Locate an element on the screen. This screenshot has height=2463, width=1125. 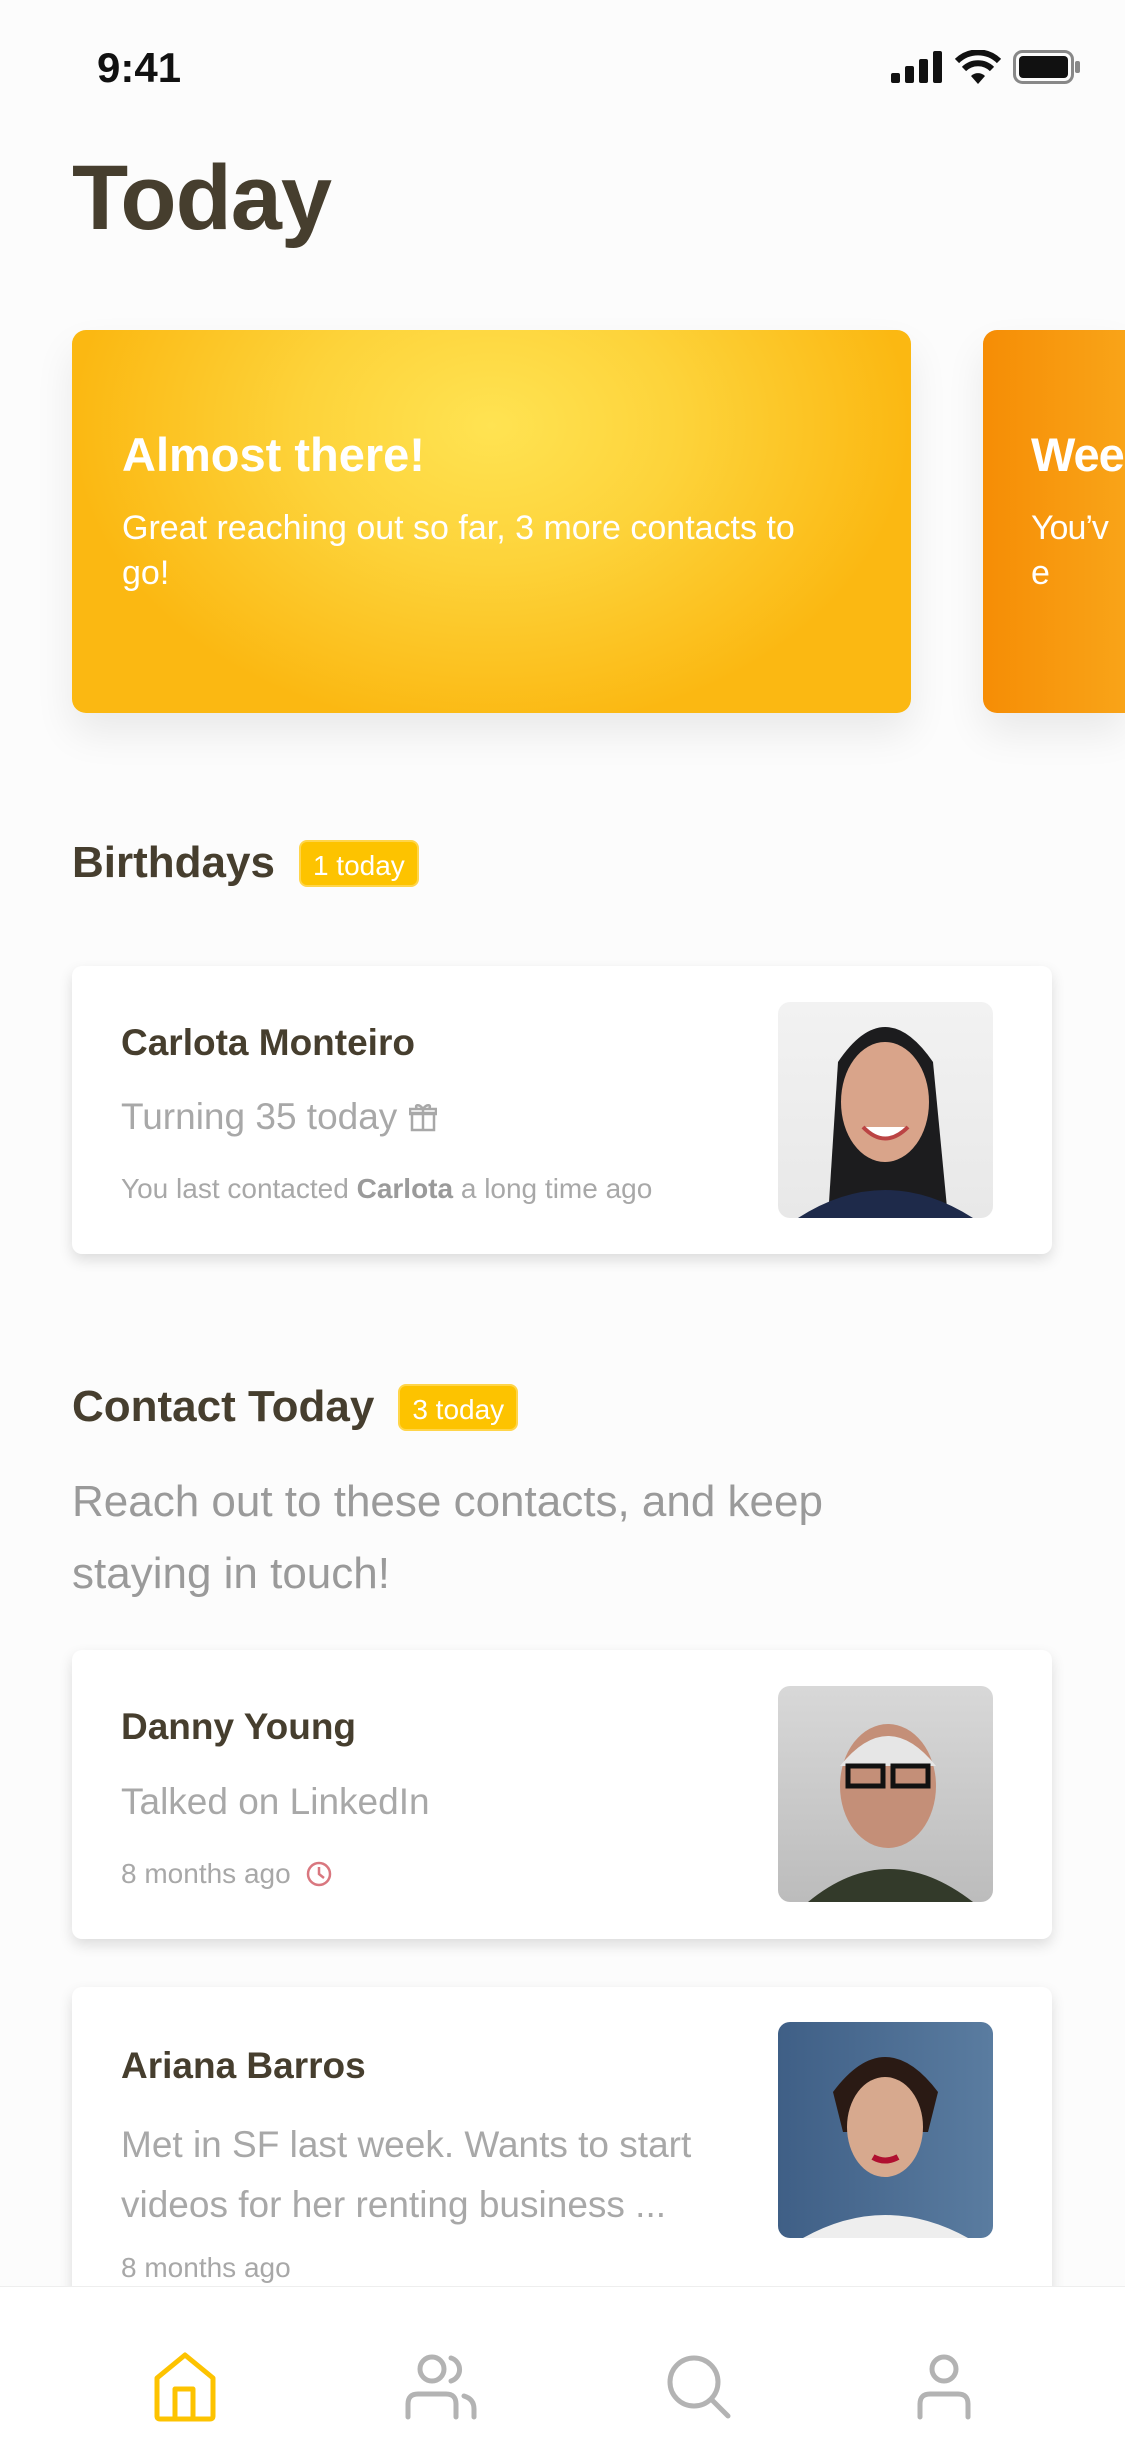
status-time: 9:41 is located at coordinates (139, 67).